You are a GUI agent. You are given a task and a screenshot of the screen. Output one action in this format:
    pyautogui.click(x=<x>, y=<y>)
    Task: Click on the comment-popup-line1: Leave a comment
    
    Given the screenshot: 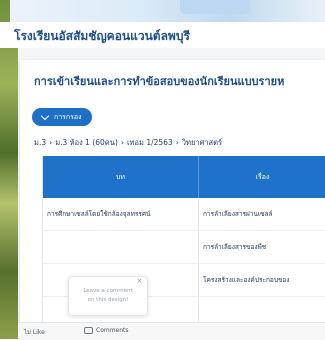 What is the action you would take?
    pyautogui.click(x=108, y=291)
    